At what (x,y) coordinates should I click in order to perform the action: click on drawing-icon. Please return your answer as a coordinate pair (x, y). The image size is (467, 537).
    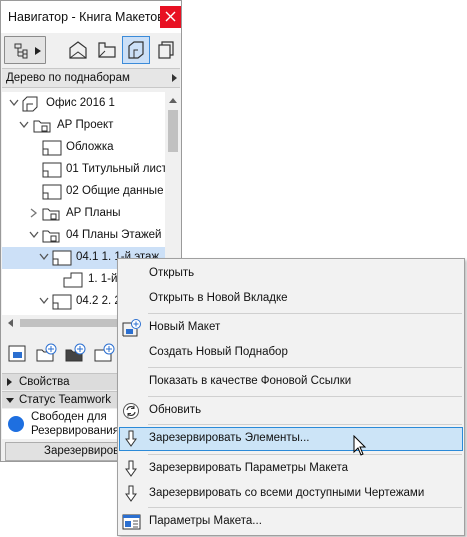
    Looking at the image, I should click on (73, 280).